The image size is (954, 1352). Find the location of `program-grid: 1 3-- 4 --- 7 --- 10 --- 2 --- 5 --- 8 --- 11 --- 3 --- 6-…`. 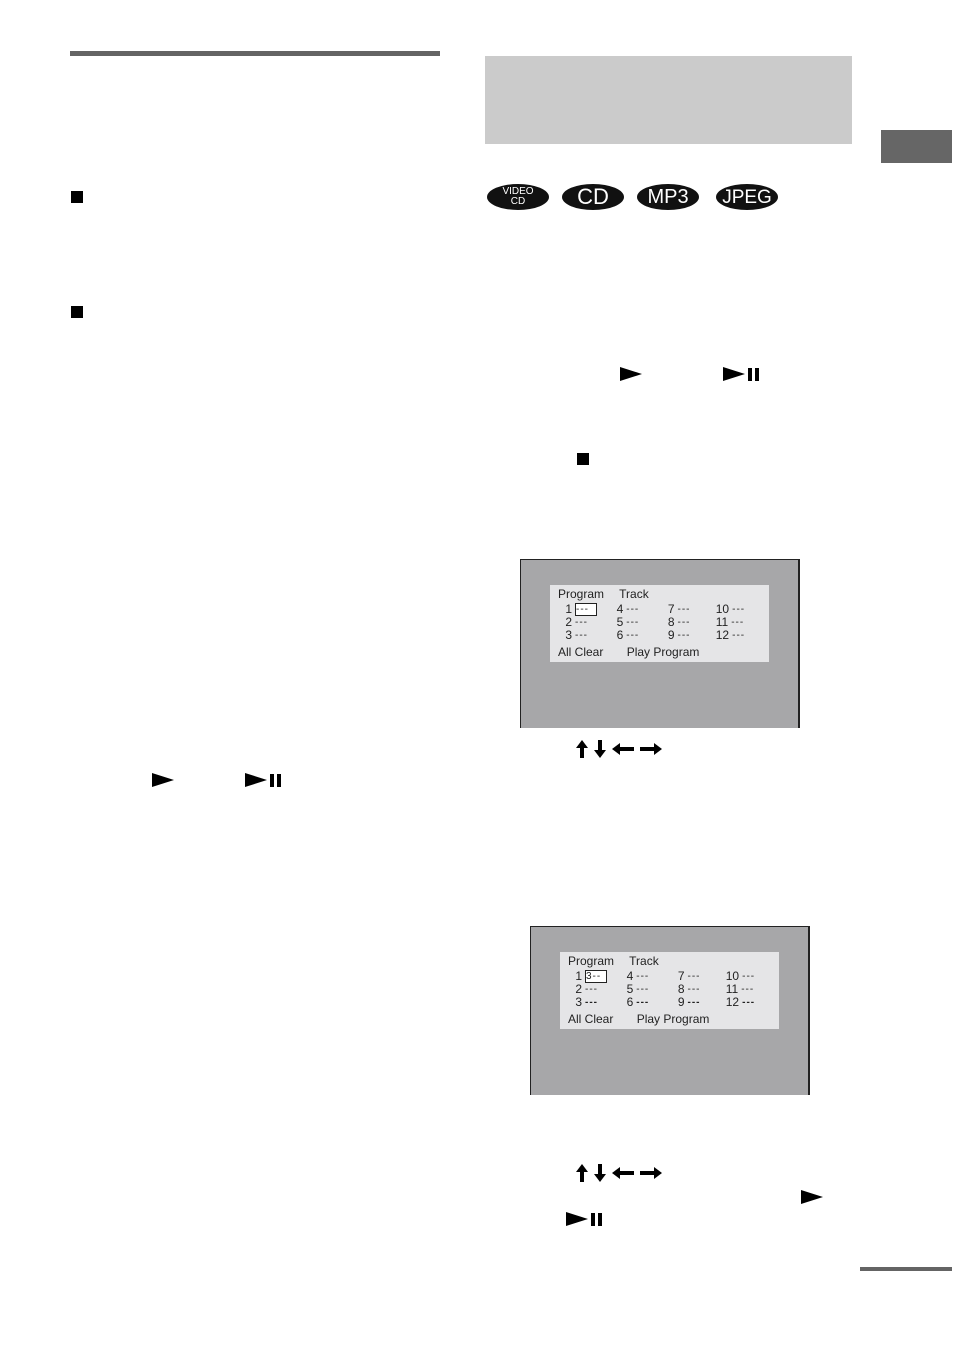

program-grid: 1 3-- 4 --- 7 --- 10 --- 2 --- 5 --- 8 --- 11 --- 3 --- 6-… is located at coordinates (674, 989).